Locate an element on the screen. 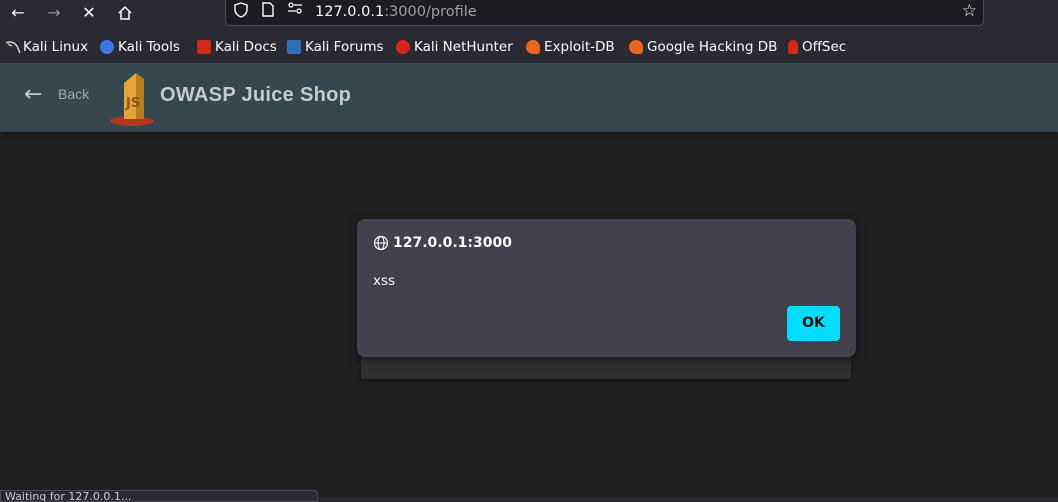 The width and height of the screenshot is (1058, 502). svg-text: JS is located at coordinates (132, 103).